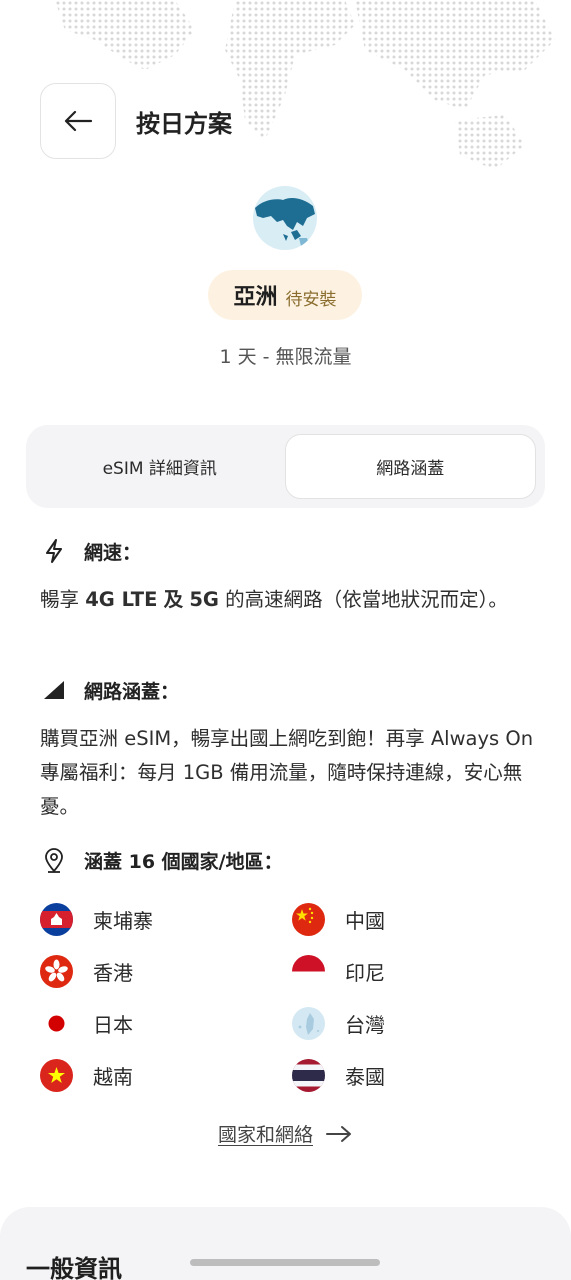  Describe the element at coordinates (255, 297) in the screenshot. I see `region-name: 亞洲` at that location.